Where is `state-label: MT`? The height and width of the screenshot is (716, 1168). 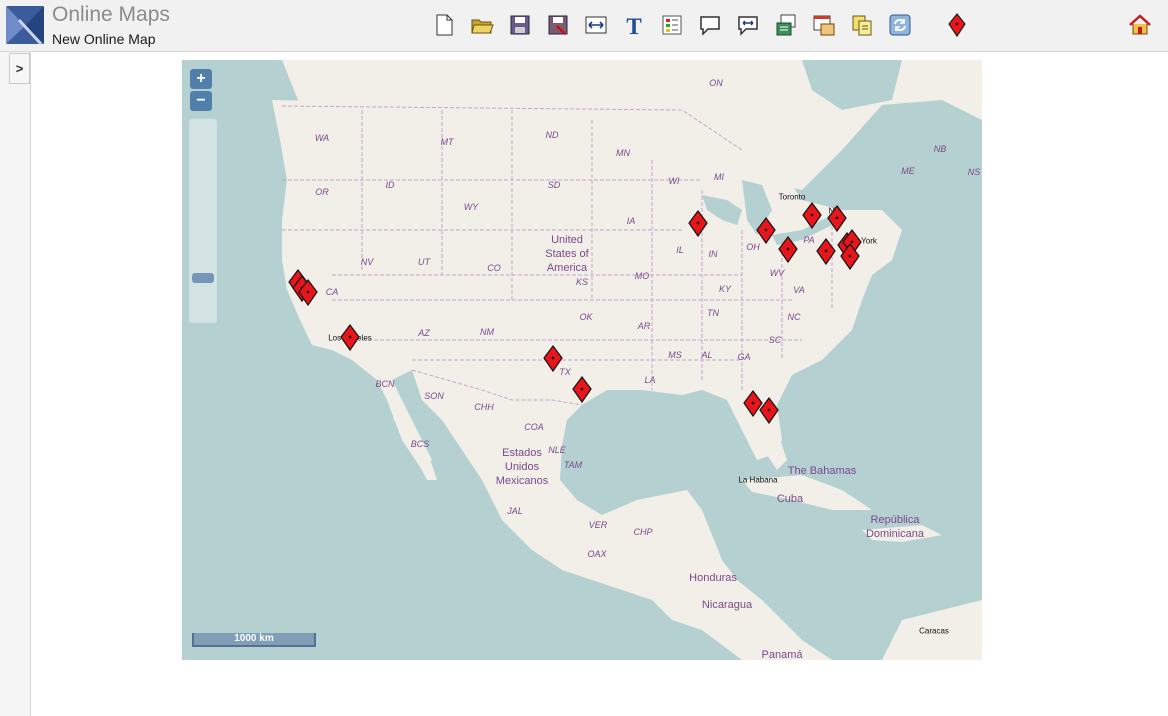
state-label: MT is located at coordinates (447, 142).